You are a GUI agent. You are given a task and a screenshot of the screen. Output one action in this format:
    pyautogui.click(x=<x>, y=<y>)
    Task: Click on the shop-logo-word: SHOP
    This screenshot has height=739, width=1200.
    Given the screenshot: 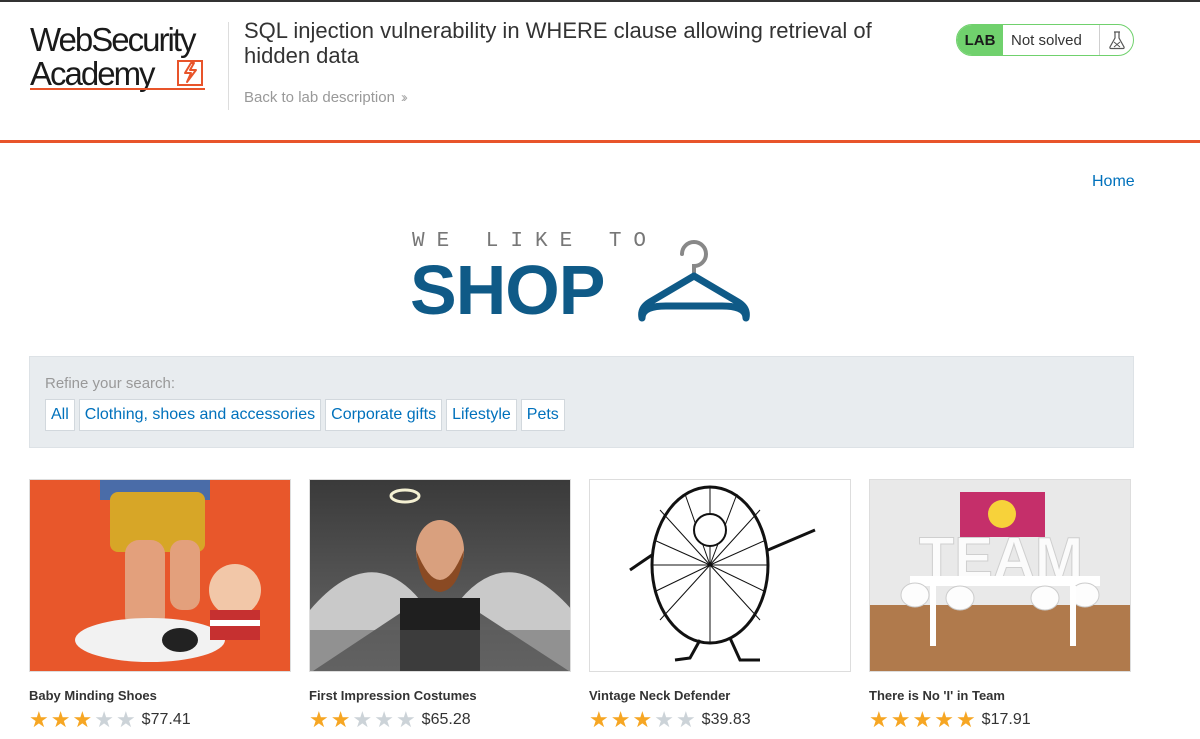 What is the action you would take?
    pyautogui.click(x=507, y=290)
    